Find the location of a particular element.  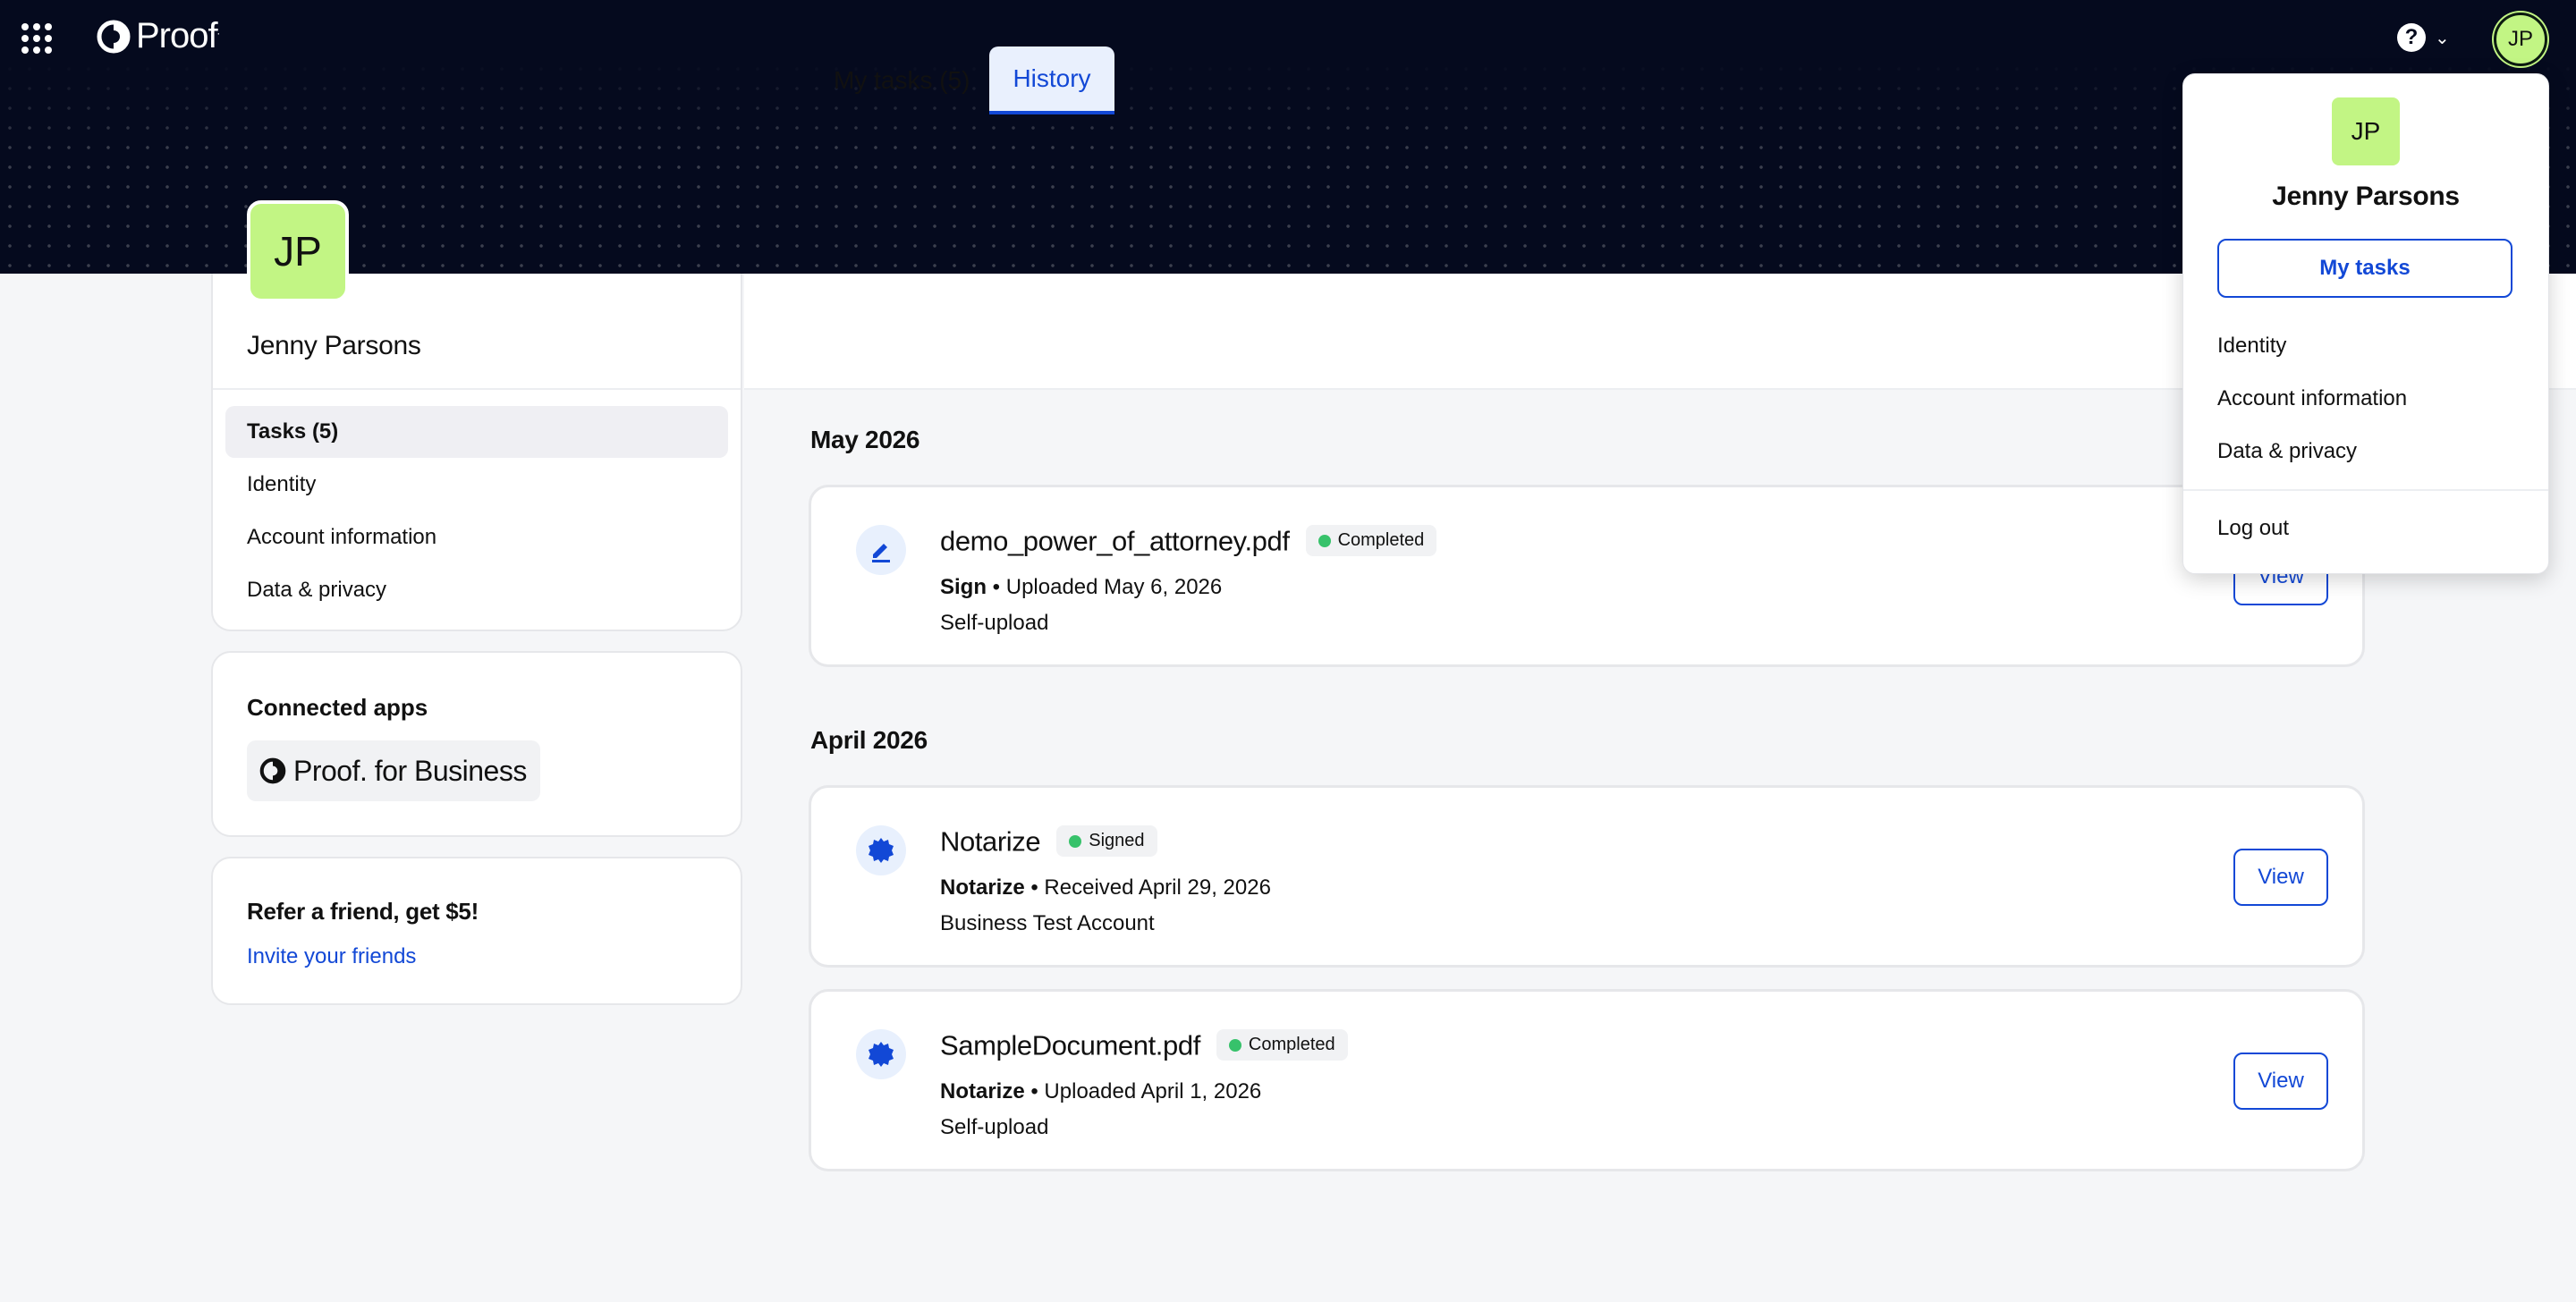

menu-item-data-privacy: Data & privacy is located at coordinates (2287, 451).